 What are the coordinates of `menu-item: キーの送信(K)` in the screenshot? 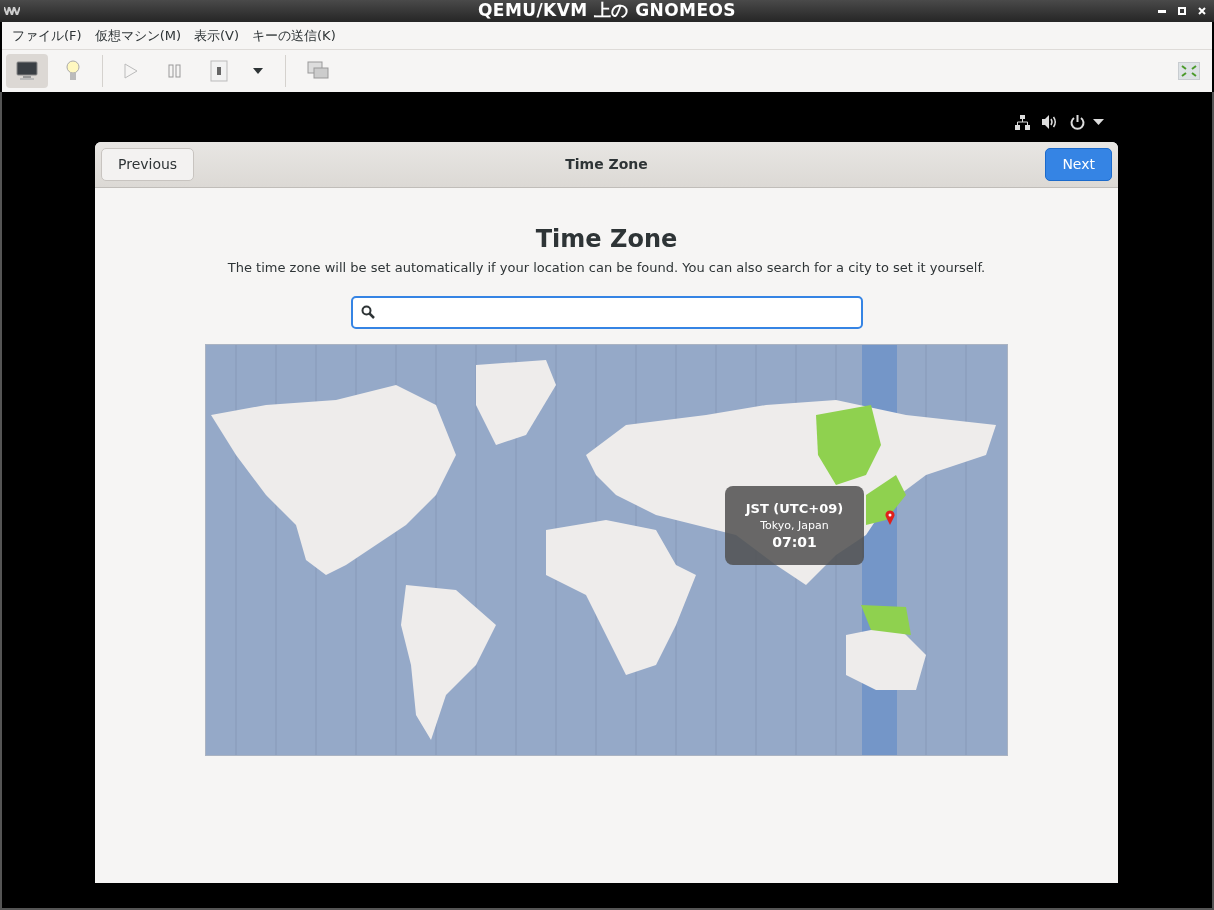 It's located at (294, 35).